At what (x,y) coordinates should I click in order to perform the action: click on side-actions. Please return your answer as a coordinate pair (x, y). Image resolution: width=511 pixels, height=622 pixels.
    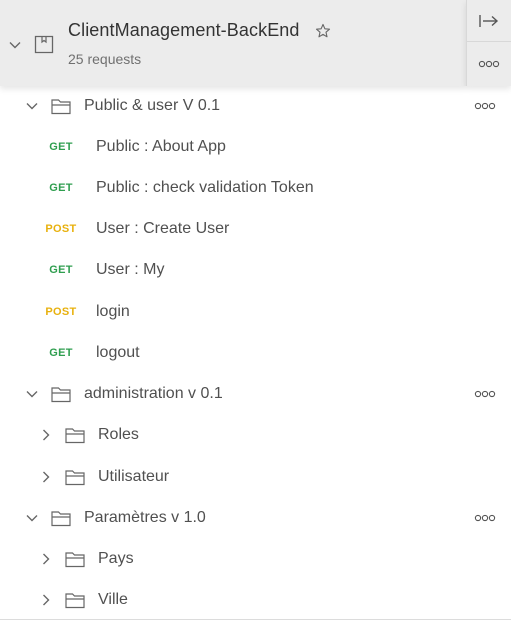
    Looking at the image, I should click on (488, 43).